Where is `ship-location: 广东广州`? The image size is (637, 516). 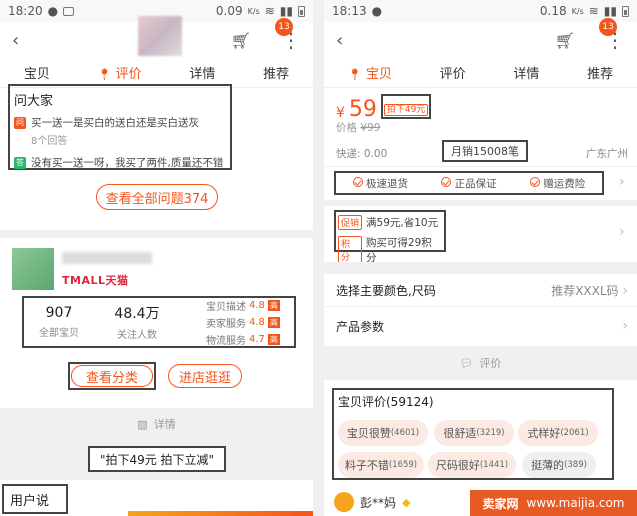 ship-location: 广东广州 is located at coordinates (607, 154).